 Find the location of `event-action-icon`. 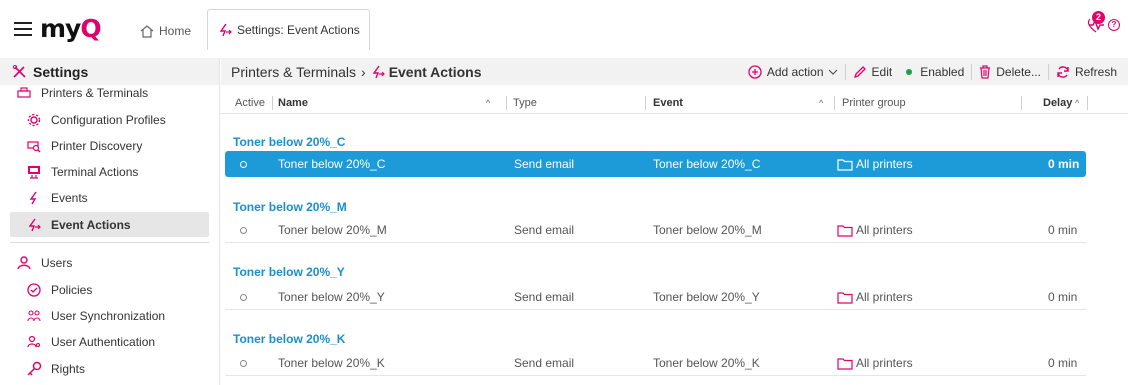

event-action-icon is located at coordinates (34, 225).